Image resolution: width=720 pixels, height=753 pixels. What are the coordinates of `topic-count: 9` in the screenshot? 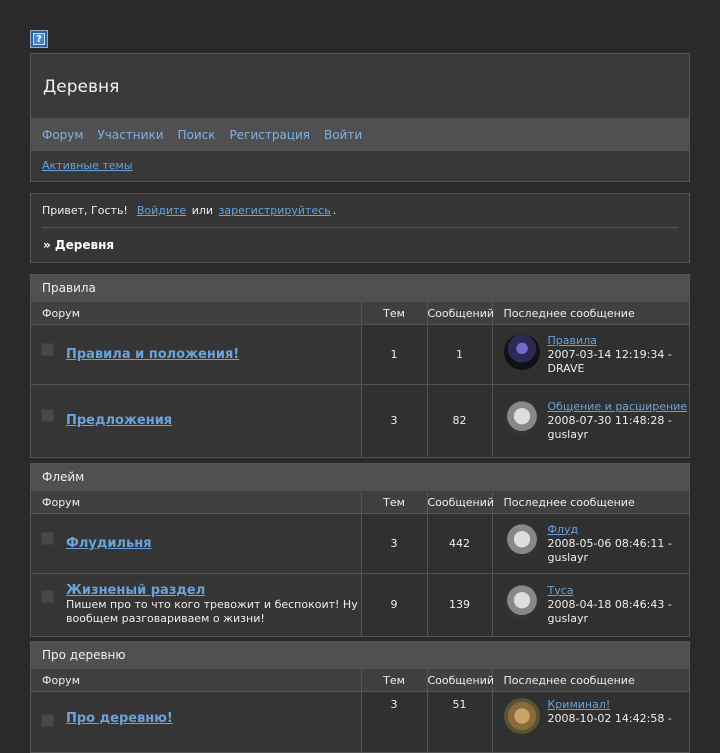 It's located at (393, 604).